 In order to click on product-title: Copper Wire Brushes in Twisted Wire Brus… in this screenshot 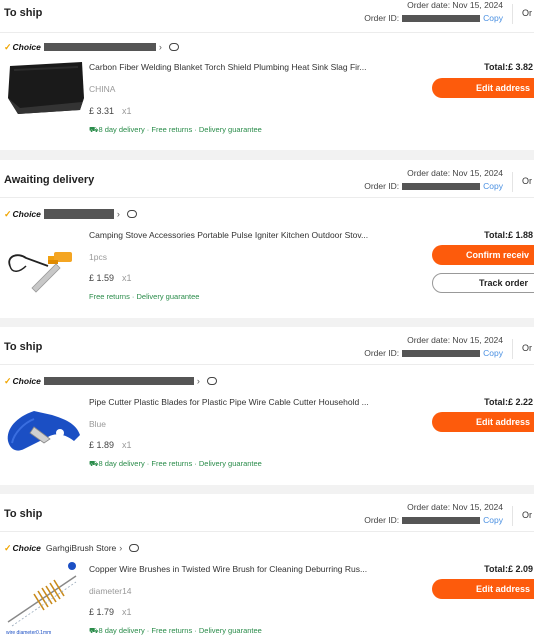, I will do `click(249, 569)`.